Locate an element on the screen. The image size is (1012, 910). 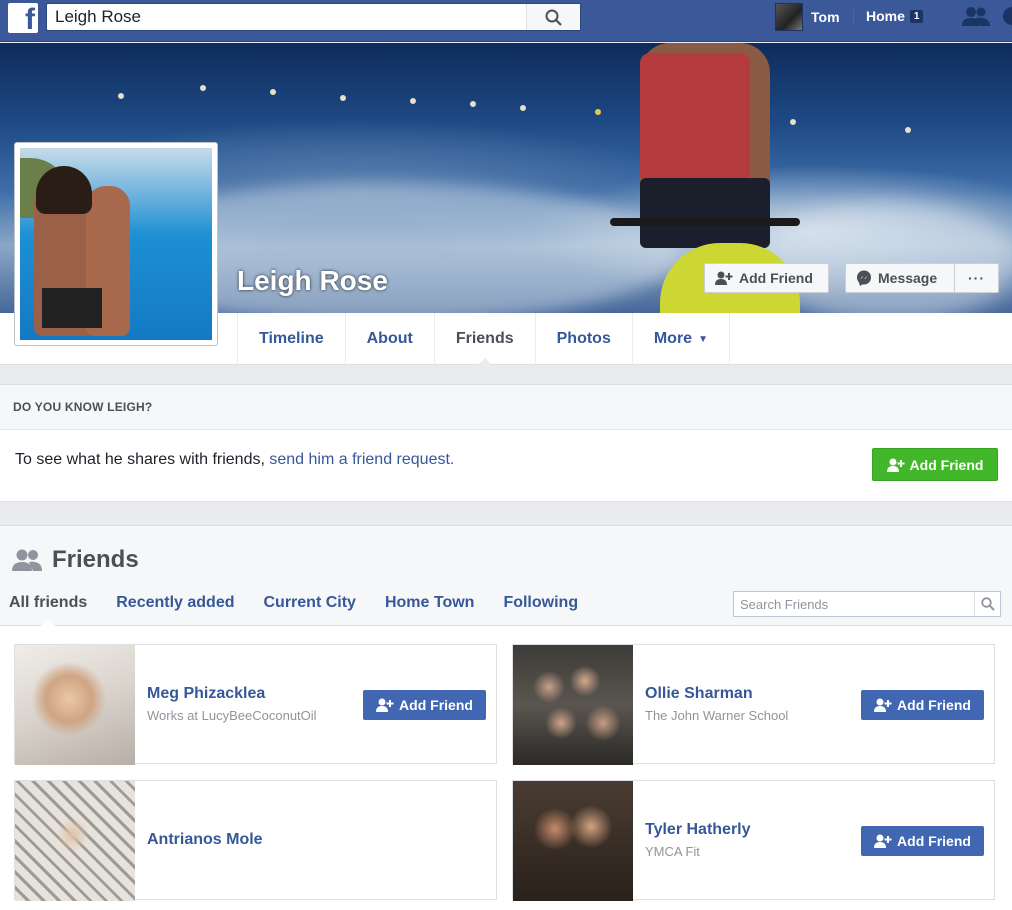
home-label: Home is located at coordinates (885, 16).